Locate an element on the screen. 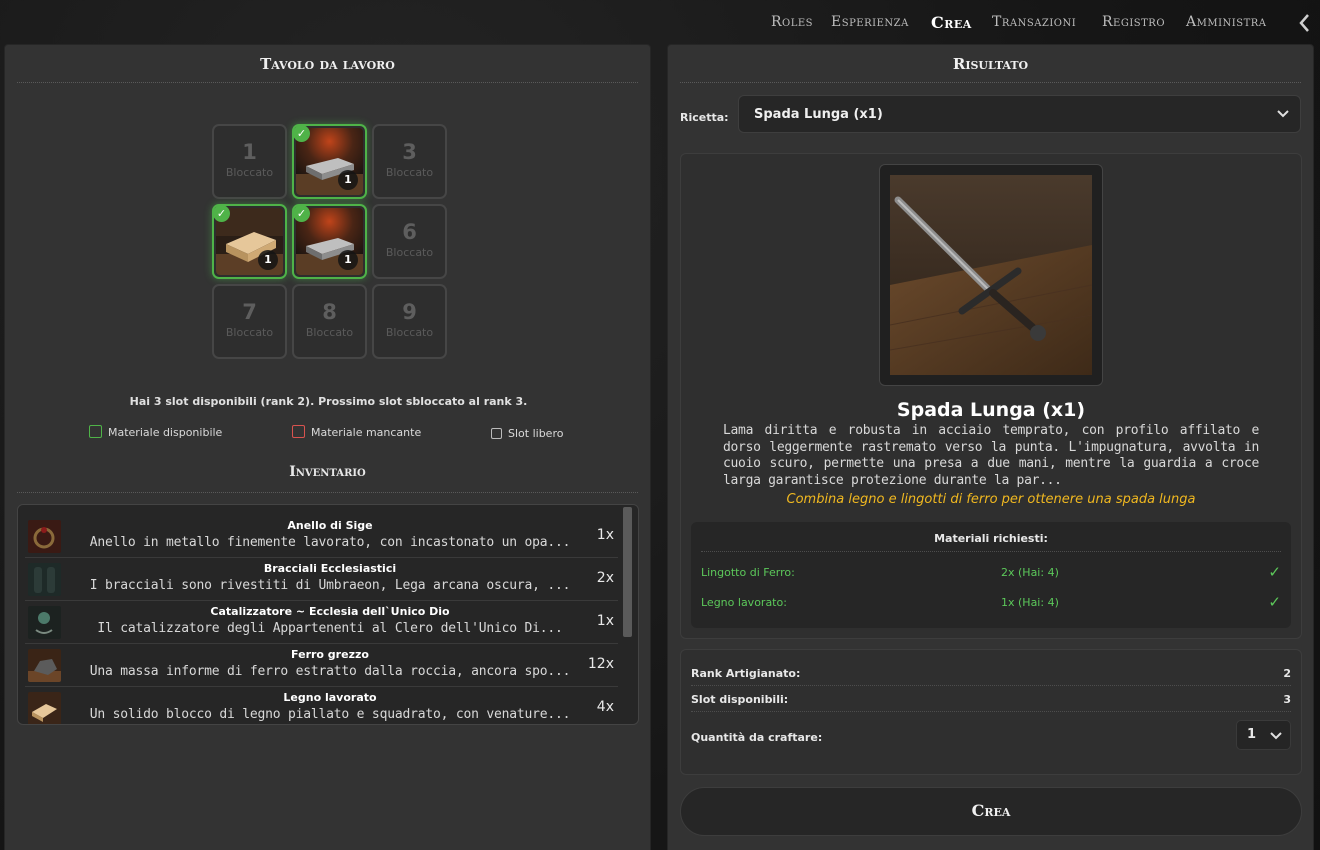  legend-free: Slot libero is located at coordinates (527, 433).